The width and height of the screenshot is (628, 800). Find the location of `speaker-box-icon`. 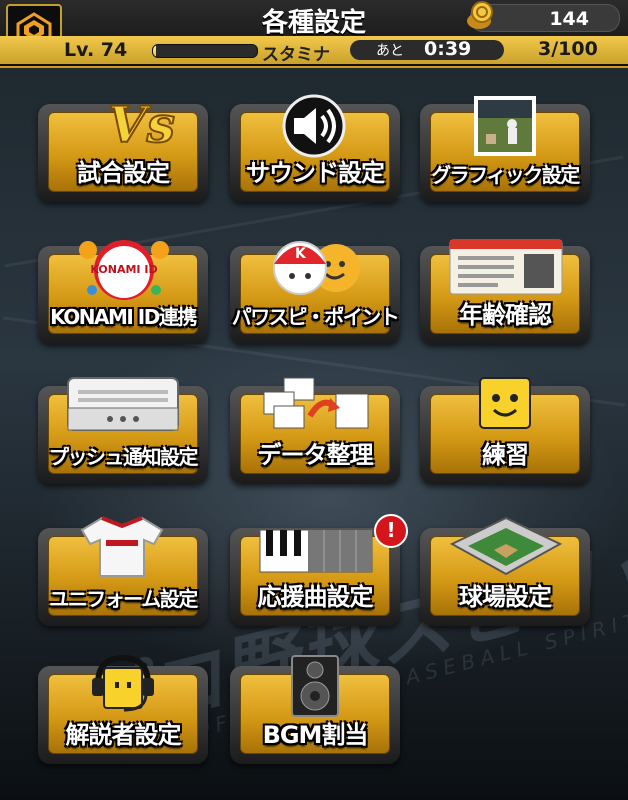

speaker-box-icon is located at coordinates (315, 686).